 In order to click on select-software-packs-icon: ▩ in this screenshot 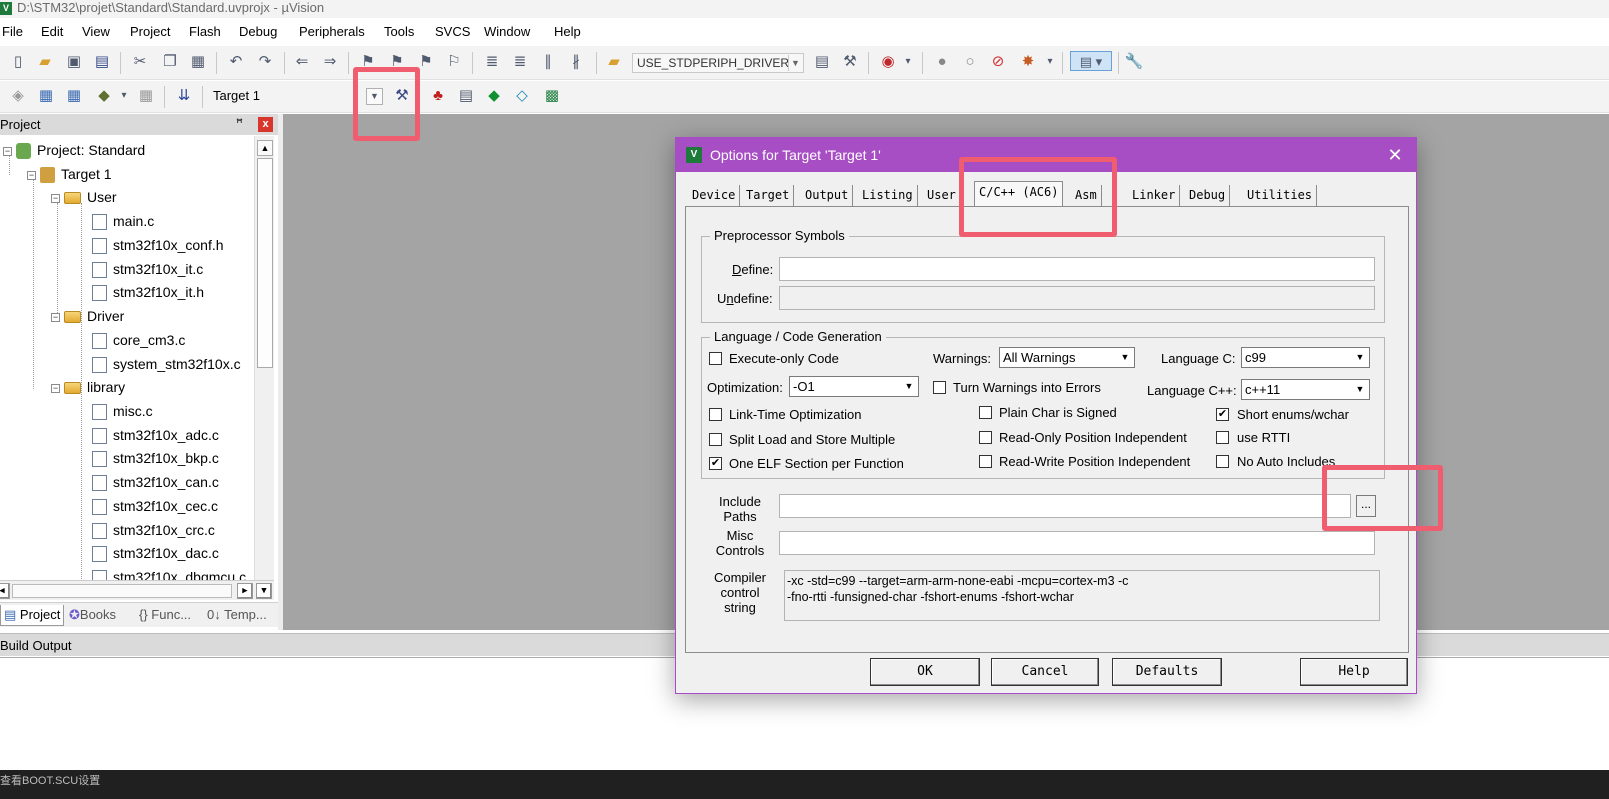, I will do `click(552, 96)`.